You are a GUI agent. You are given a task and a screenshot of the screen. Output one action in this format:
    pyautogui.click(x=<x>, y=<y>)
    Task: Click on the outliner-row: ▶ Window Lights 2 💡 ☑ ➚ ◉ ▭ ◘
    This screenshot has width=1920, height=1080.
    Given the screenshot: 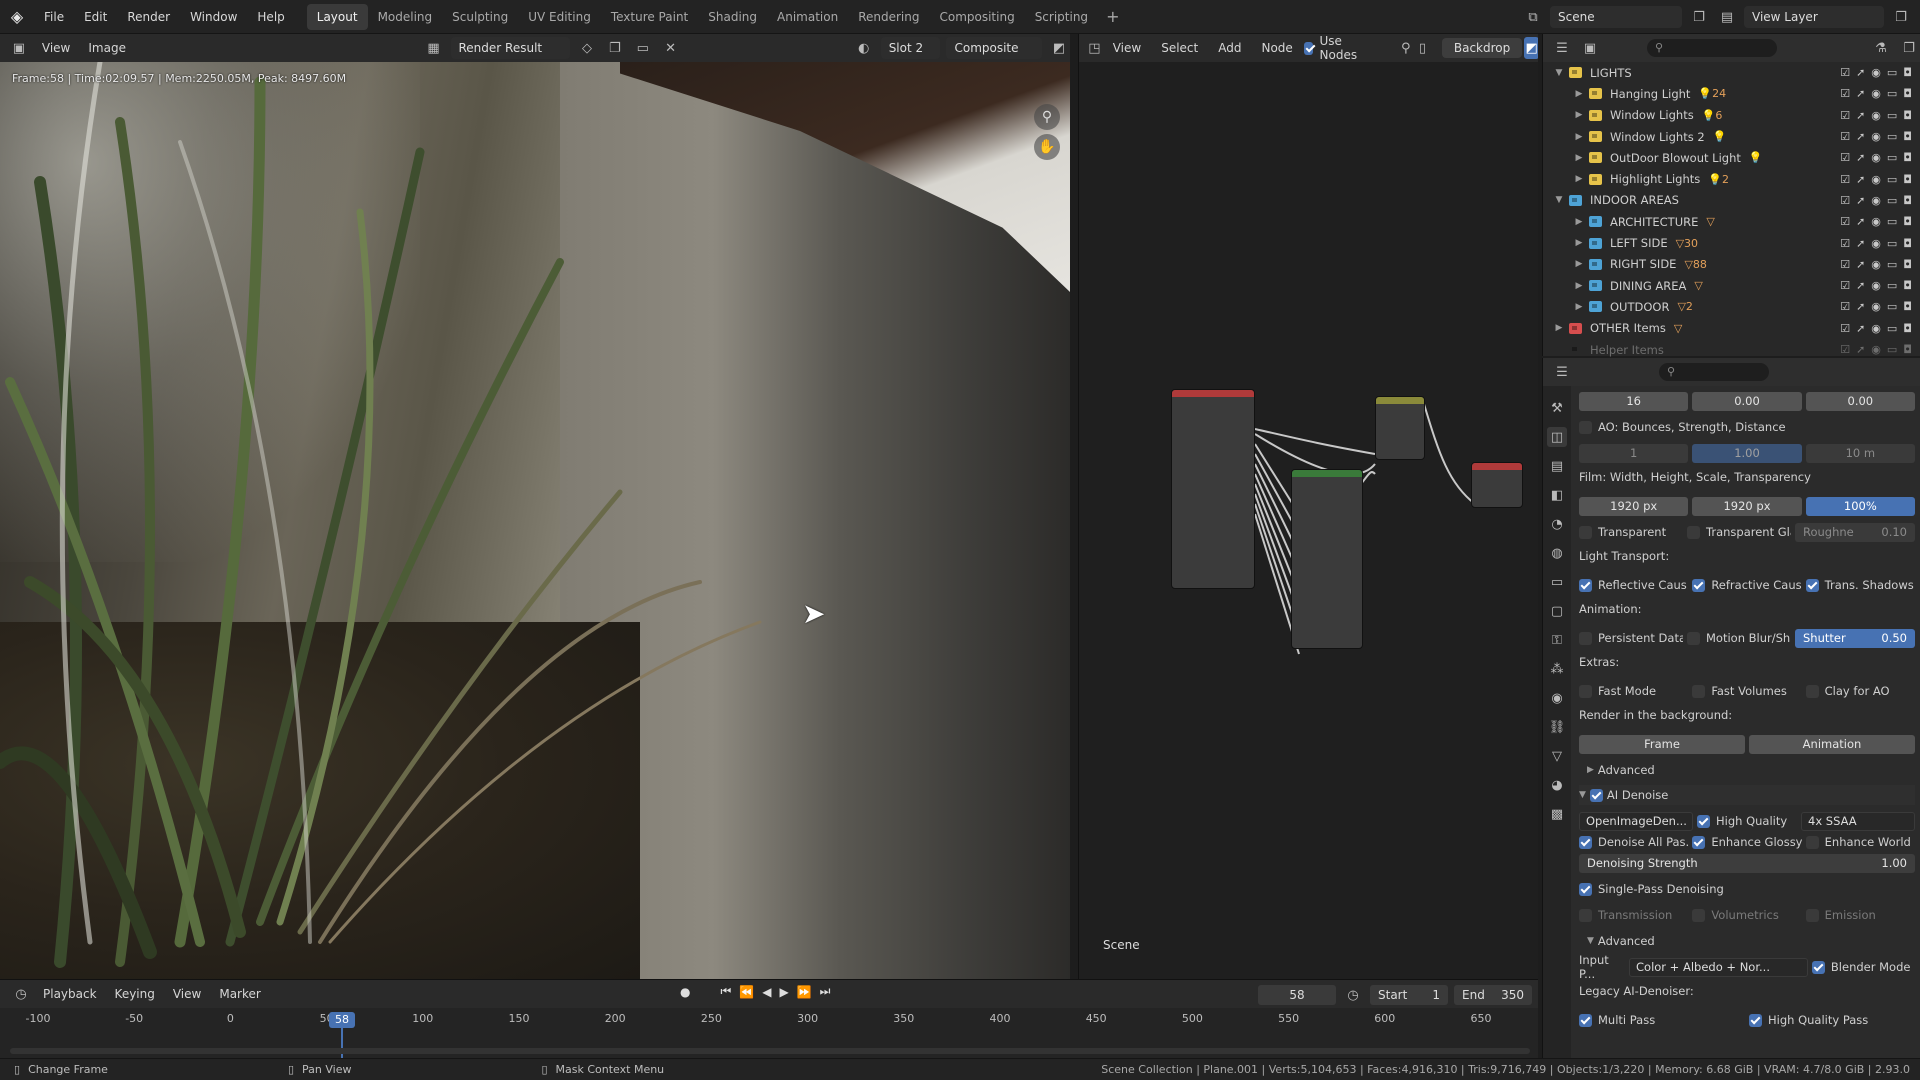 What is the action you would take?
    pyautogui.click(x=1731, y=136)
    